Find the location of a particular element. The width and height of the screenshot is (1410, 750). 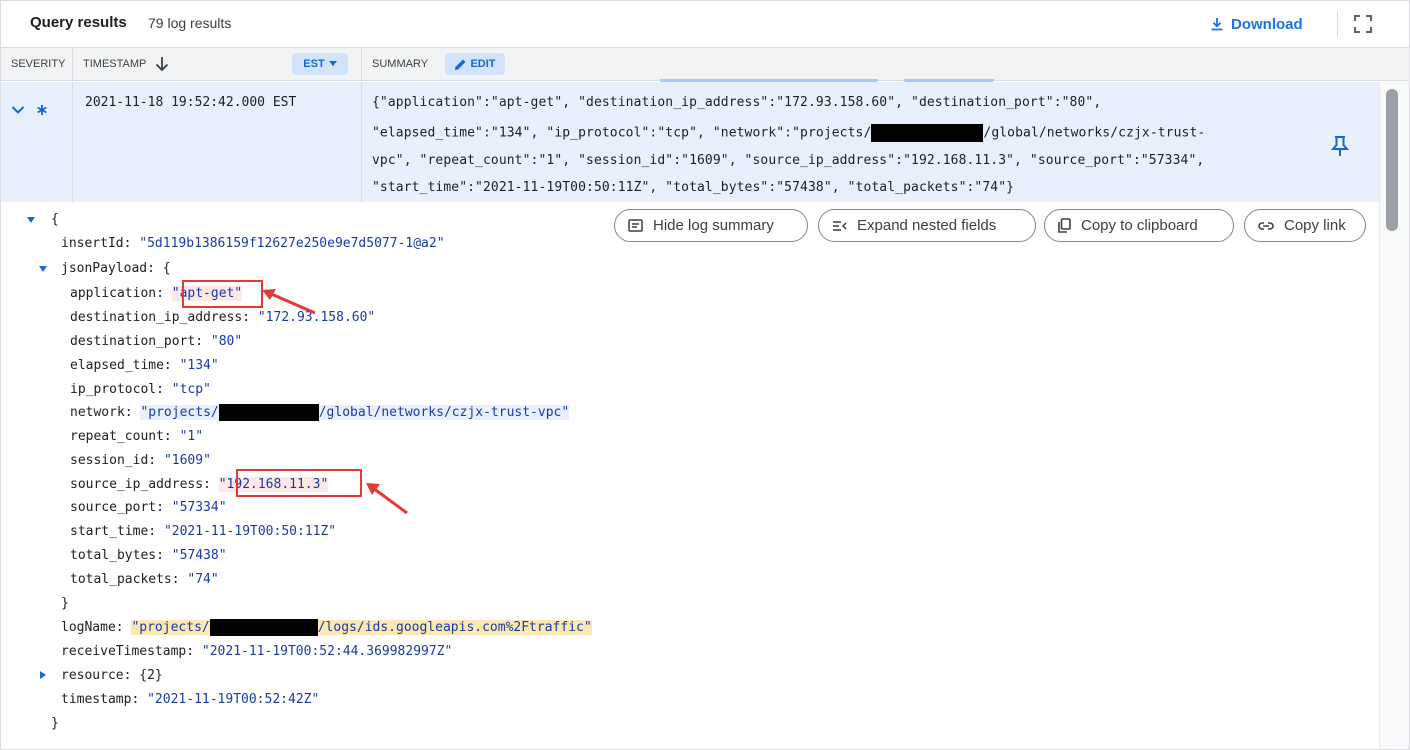

hide-log-summary-label: Hide log summary is located at coordinates (713, 225).